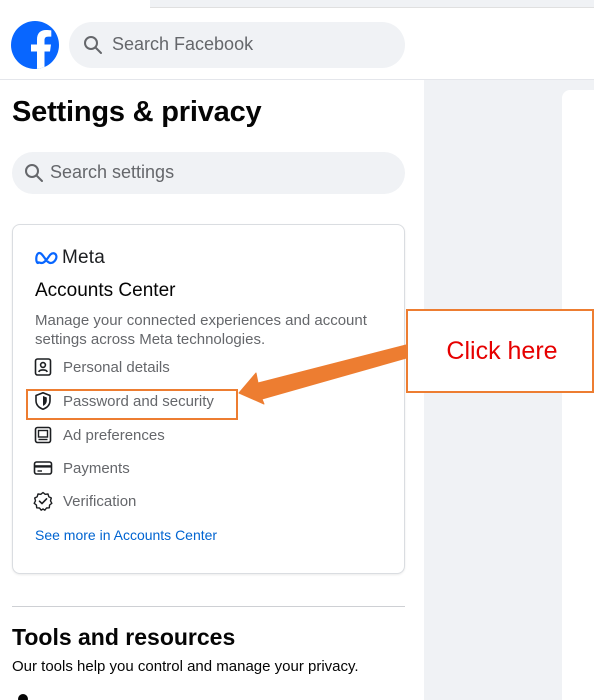 The height and width of the screenshot is (700, 594). Describe the element at coordinates (116, 367) in the screenshot. I see `accounts-item-label: Personal details` at that location.